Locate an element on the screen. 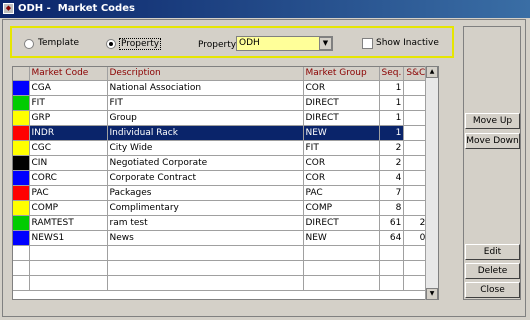 The width and height of the screenshot is (530, 320). seq-cell: 8 is located at coordinates (392, 208).